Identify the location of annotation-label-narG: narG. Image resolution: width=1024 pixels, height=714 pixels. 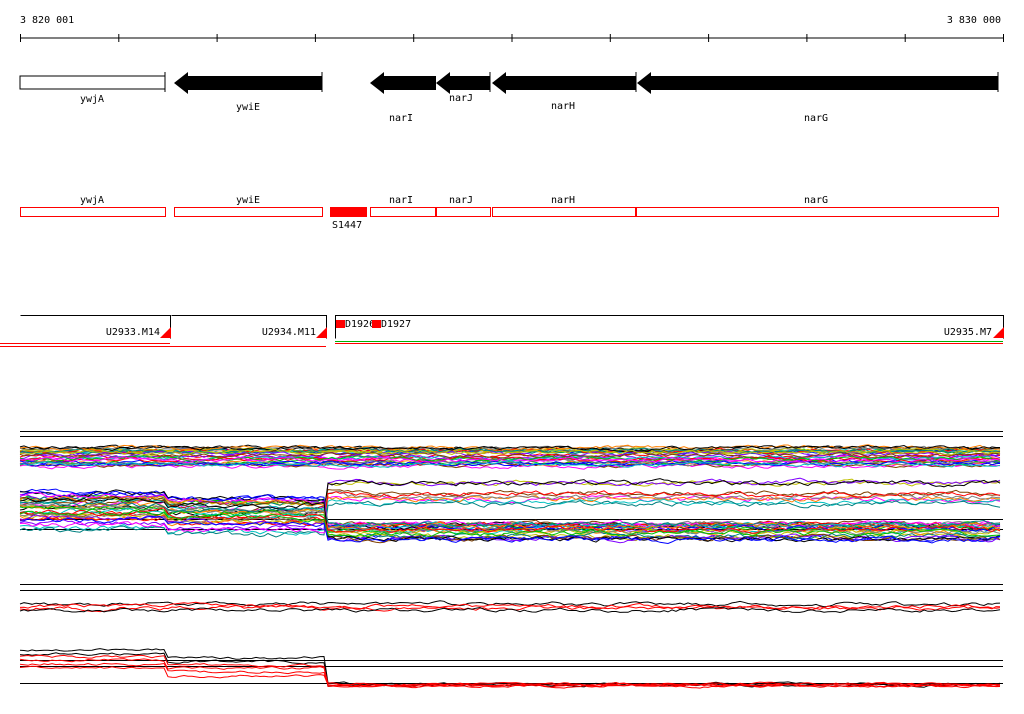
(816, 200).